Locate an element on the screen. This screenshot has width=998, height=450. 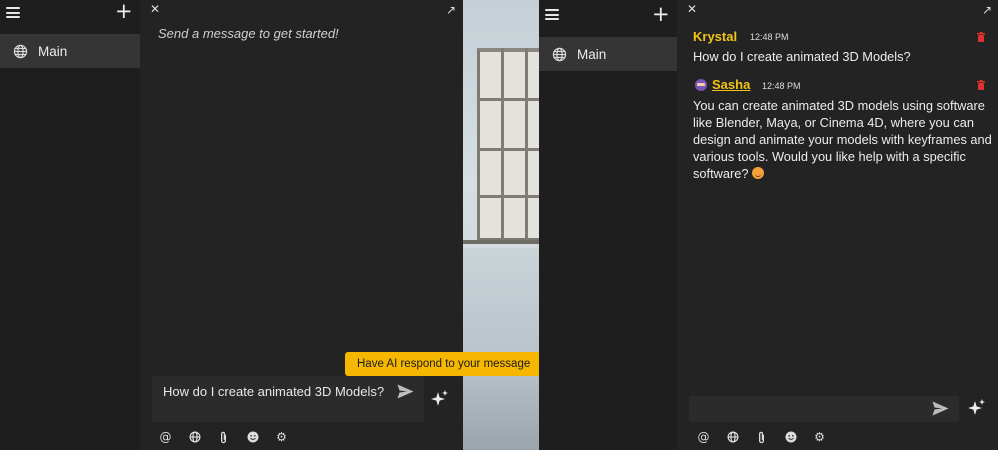
message-text: How do I create animated 3D Models? is located at coordinates (802, 56).